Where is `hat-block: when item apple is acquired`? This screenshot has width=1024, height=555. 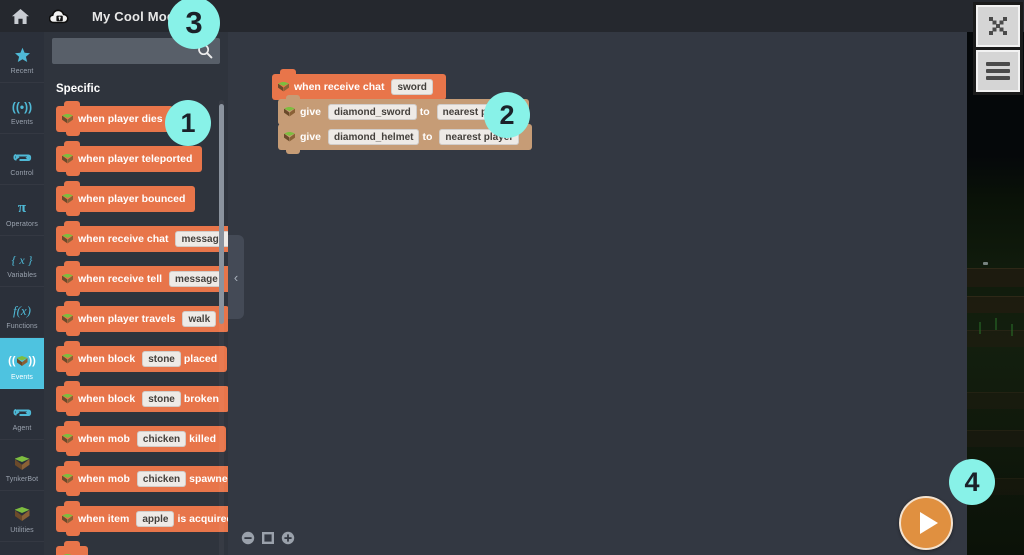
hat-block: when item apple is acquired is located at coordinates (142, 518).